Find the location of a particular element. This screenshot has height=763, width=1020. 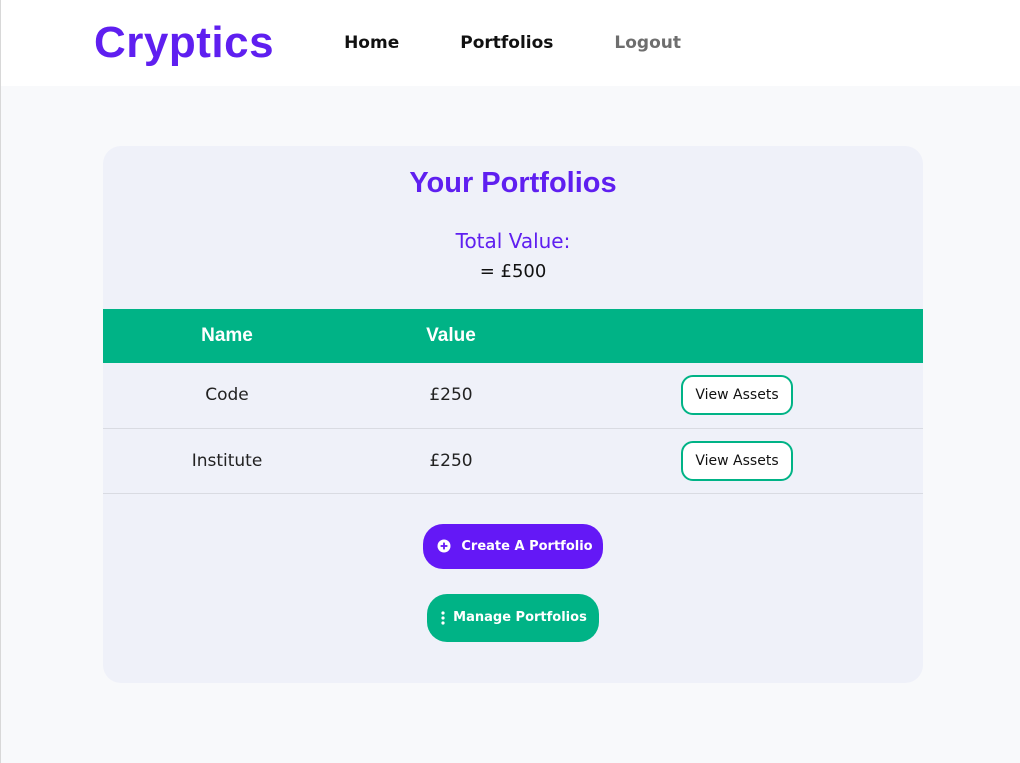

nav-link-home: Home is located at coordinates (371, 43).